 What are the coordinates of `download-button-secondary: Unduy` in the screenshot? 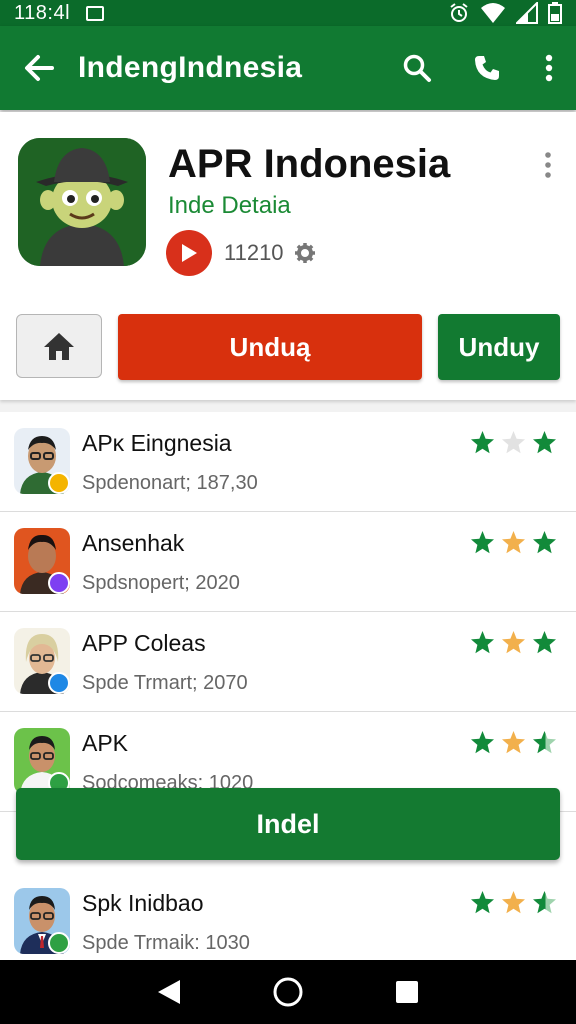 It's located at (499, 347).